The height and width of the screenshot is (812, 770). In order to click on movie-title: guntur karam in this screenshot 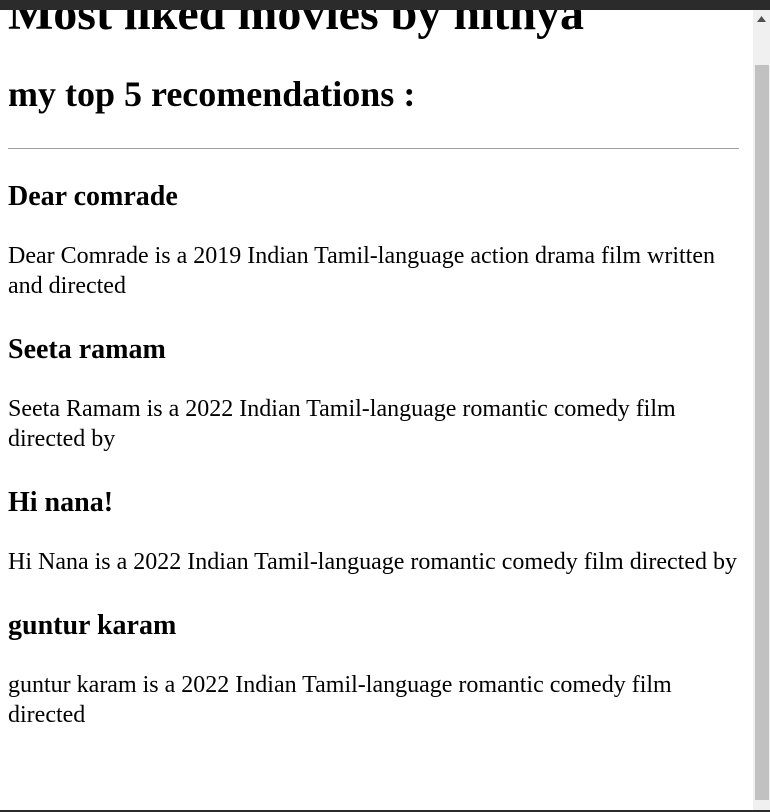, I will do `click(92, 625)`.